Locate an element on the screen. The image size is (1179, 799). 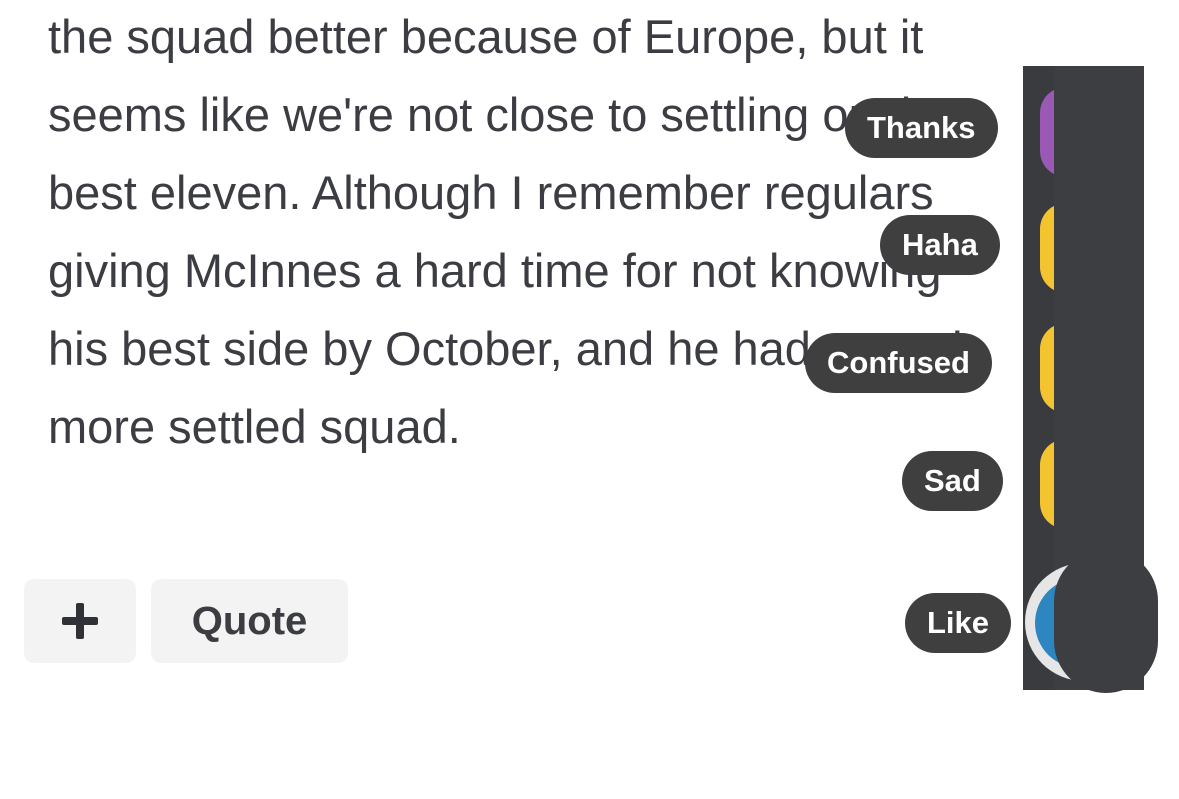
reaction-slot-haha is located at coordinates (1099, 243).